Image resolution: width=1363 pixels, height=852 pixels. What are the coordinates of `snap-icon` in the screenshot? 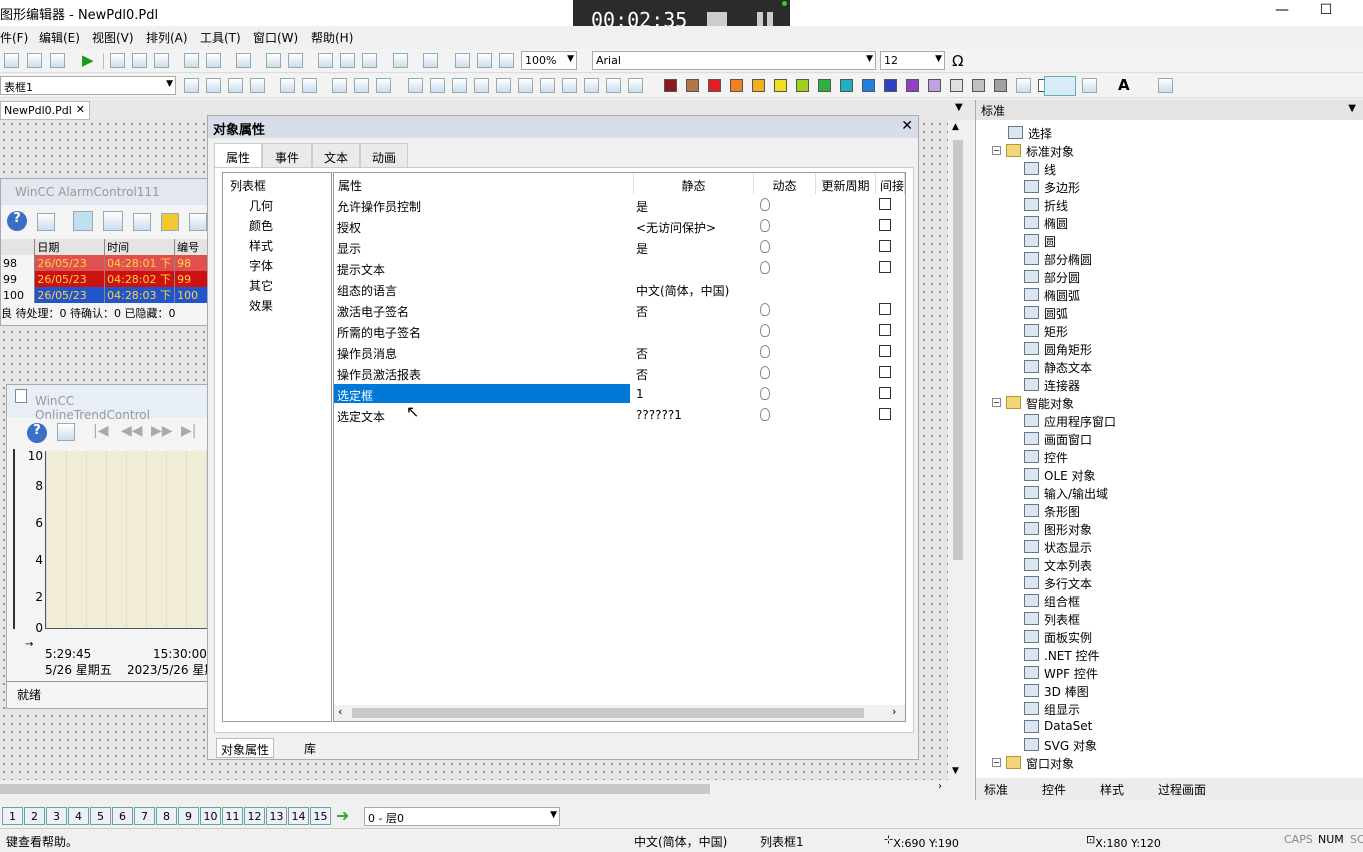 It's located at (295, 60).